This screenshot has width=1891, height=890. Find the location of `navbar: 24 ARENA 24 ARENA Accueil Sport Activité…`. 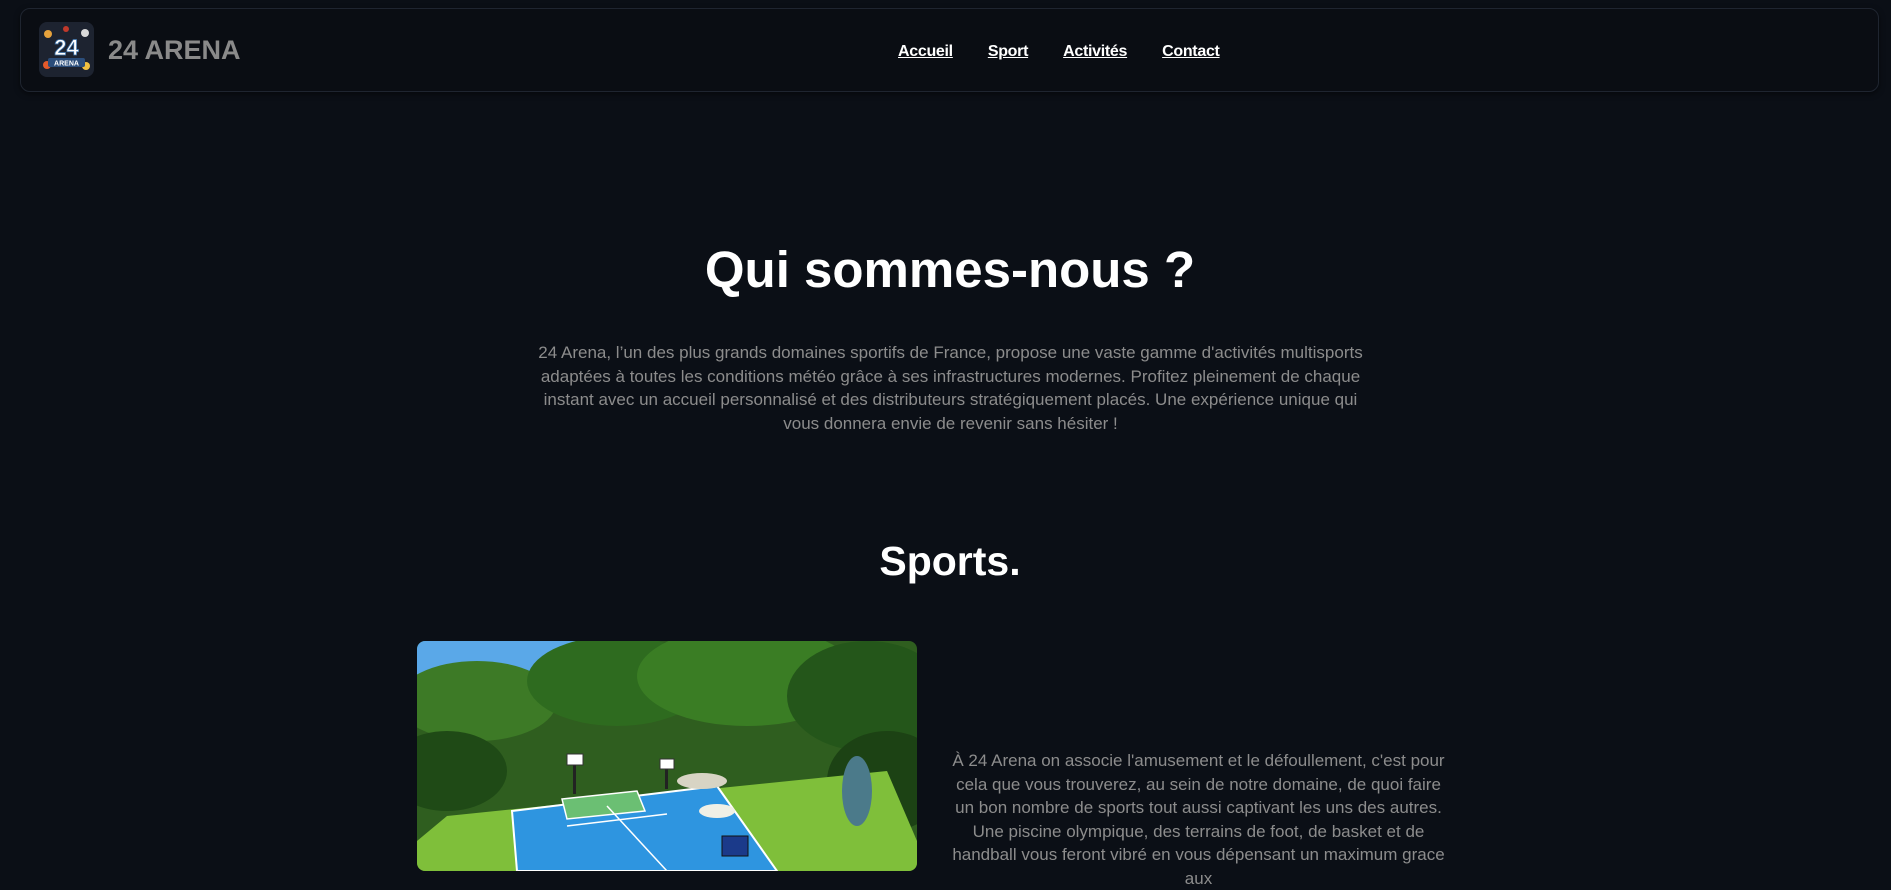

navbar: 24 ARENA 24 ARENA Accueil Sport Activité… is located at coordinates (949, 50).